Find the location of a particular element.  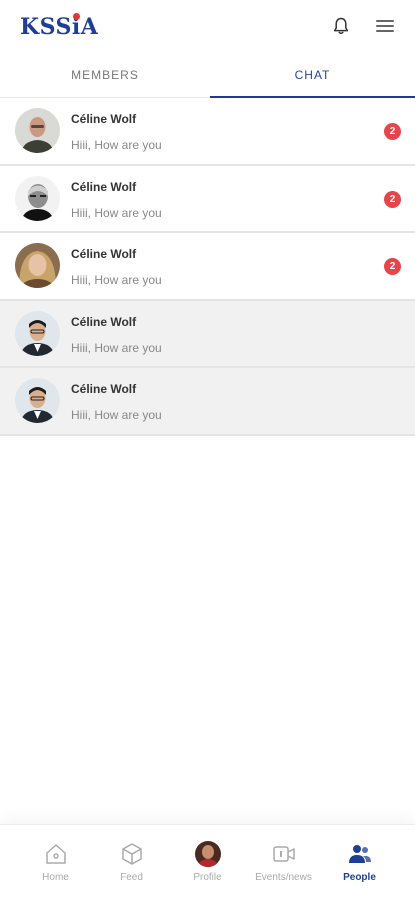

cube-icon is located at coordinates (132, 854).